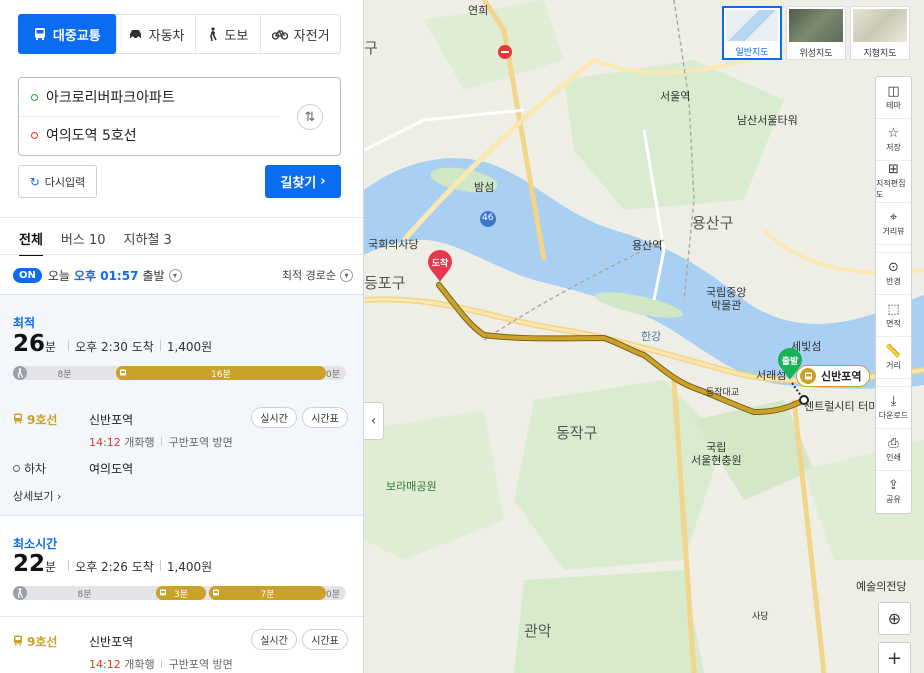 The width and height of the screenshot is (924, 673). Describe the element at coordinates (651, 336) in the screenshot. I see `map-label-hangang: 한강` at that location.